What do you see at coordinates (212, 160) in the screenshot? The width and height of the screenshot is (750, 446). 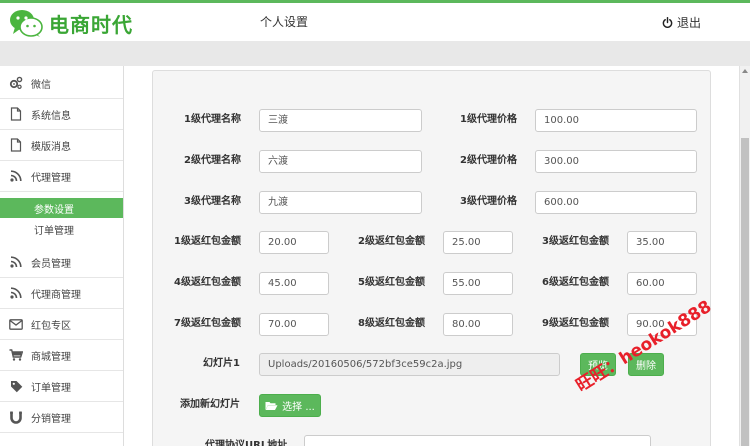 I see `agent-name-2-label: 2级代理名称` at bounding box center [212, 160].